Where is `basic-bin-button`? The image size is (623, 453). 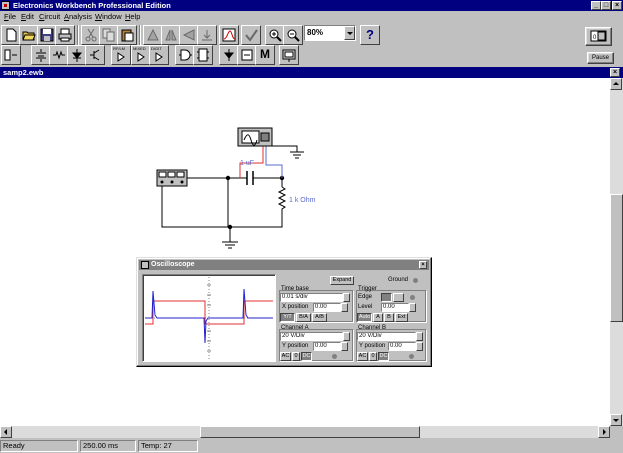 basic-bin-button is located at coordinates (59, 55).